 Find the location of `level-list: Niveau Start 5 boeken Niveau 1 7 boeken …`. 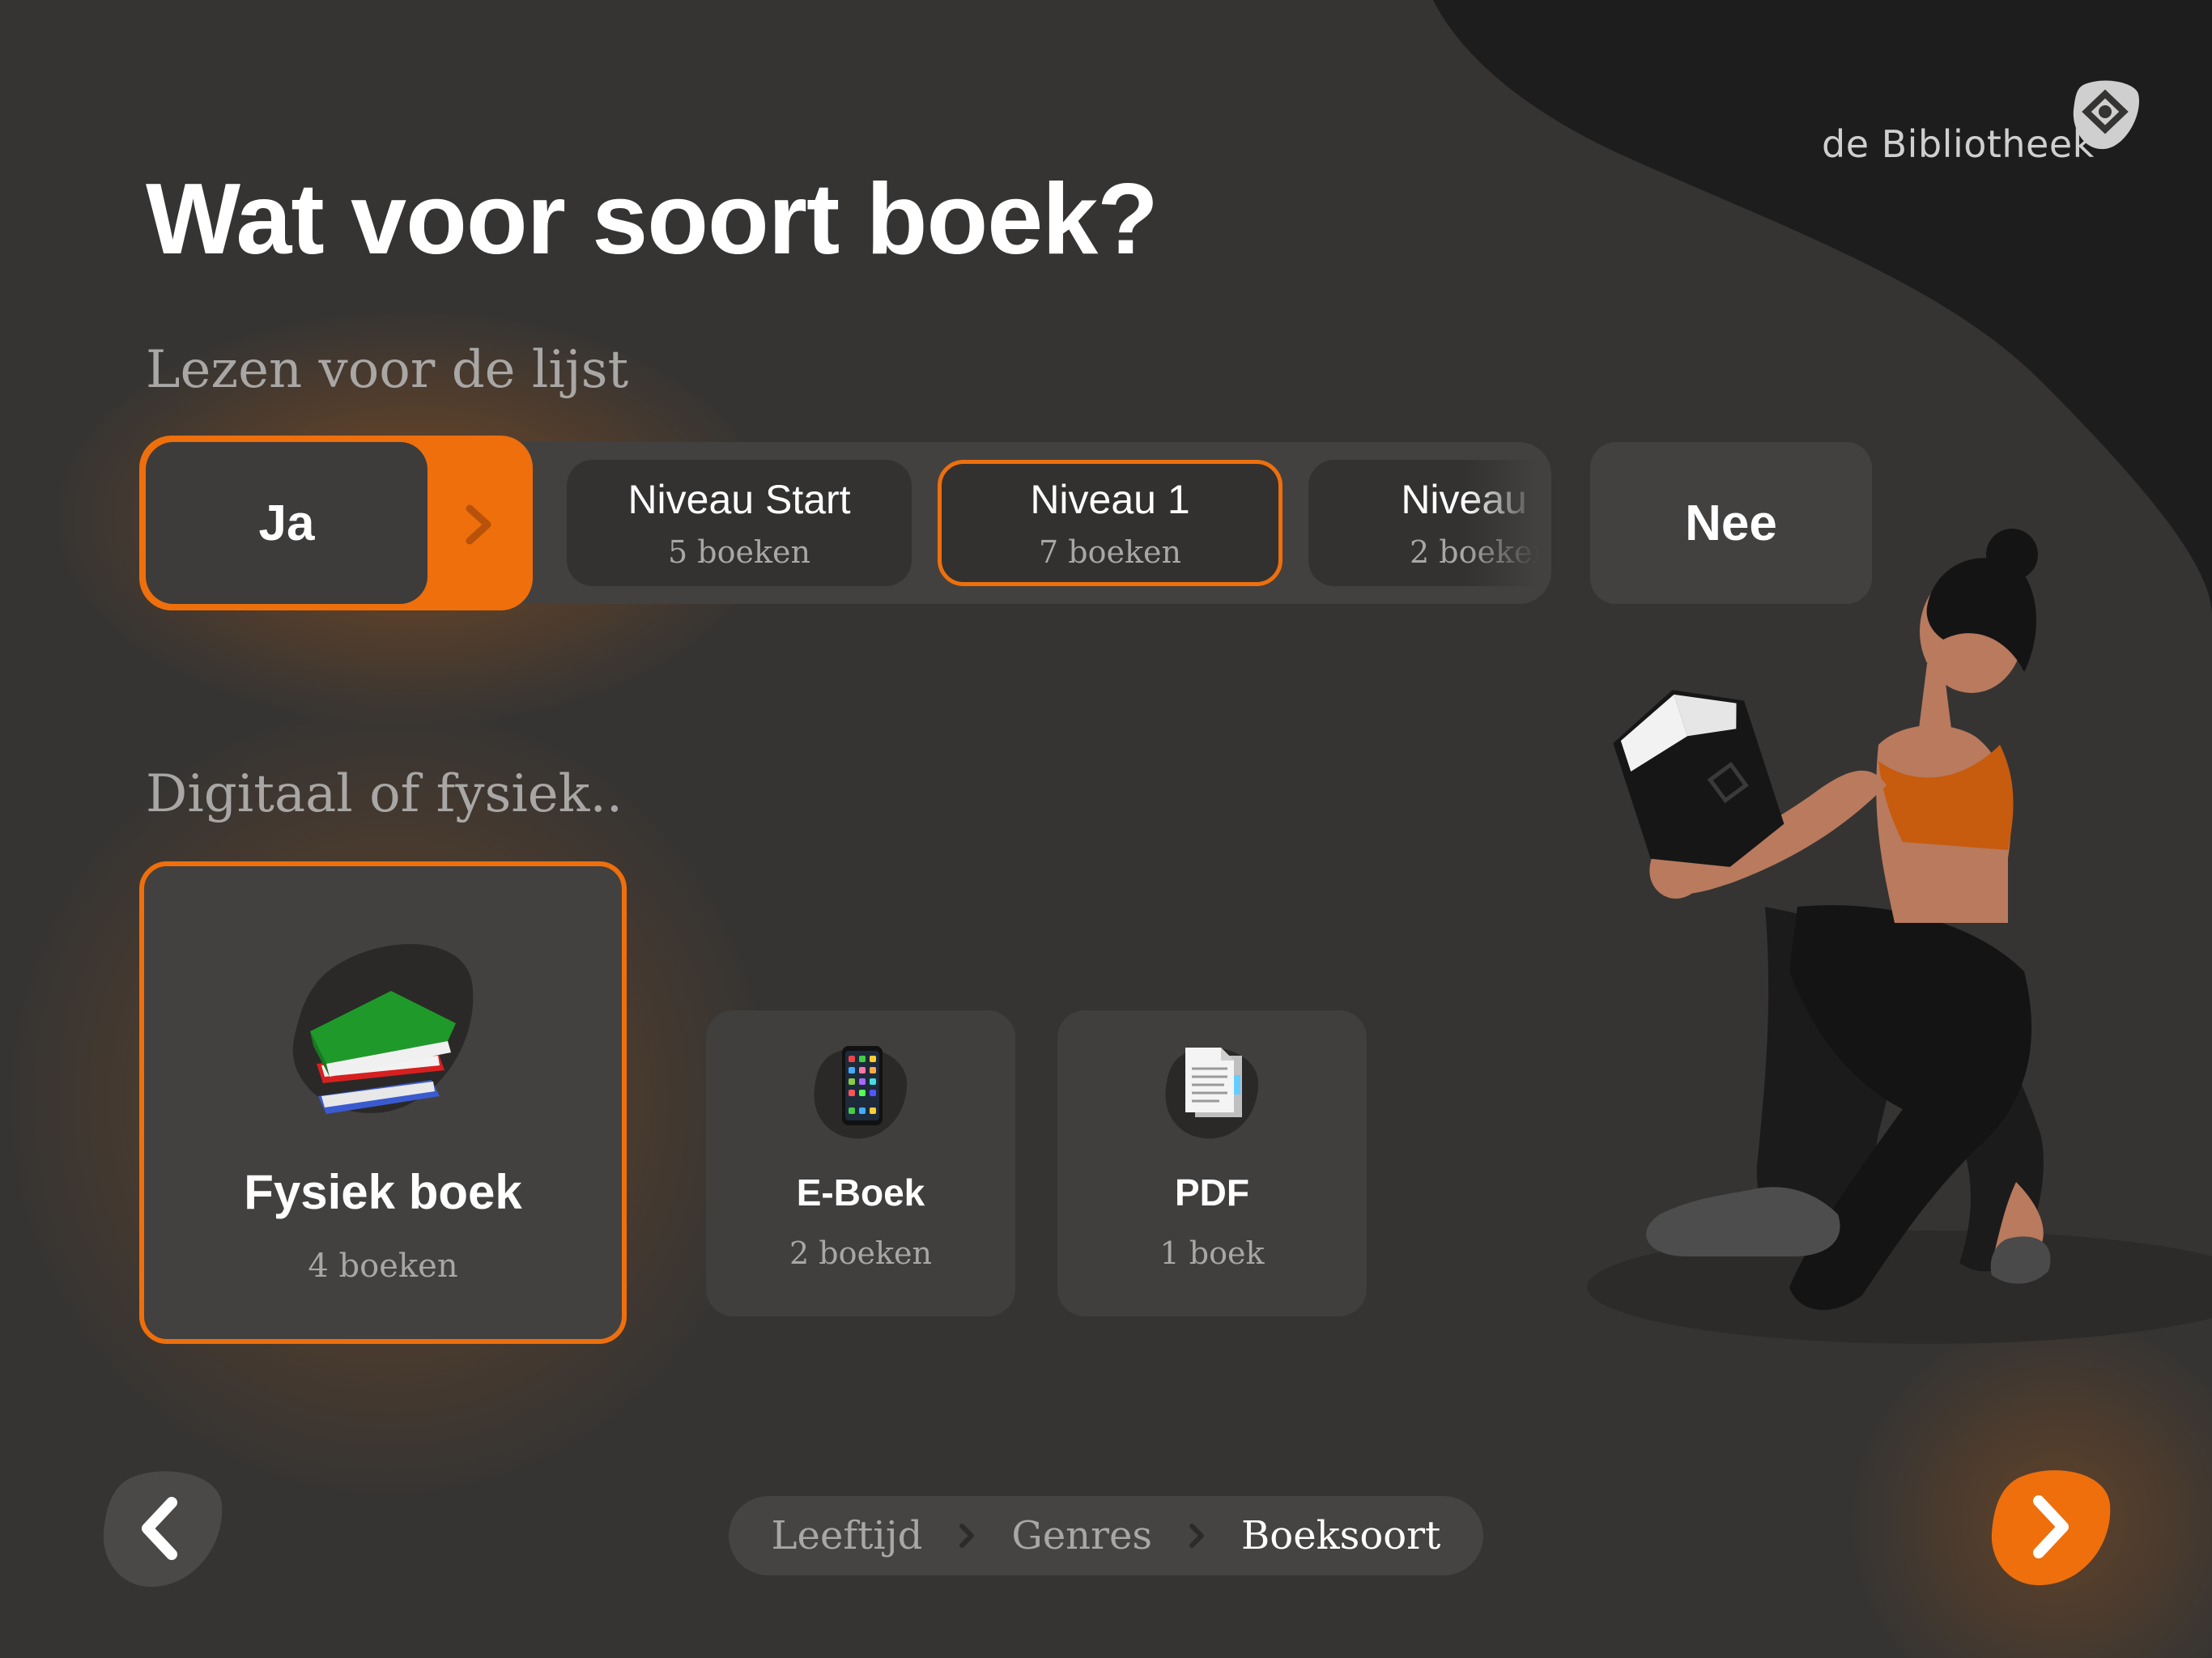

level-list: Niveau Start 5 boeken Niveau 1 7 boeken … is located at coordinates (1053, 520).